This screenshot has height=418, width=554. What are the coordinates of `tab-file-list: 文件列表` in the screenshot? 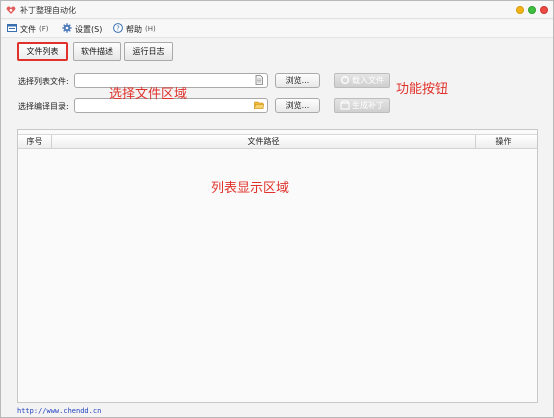 It's located at (42, 51).